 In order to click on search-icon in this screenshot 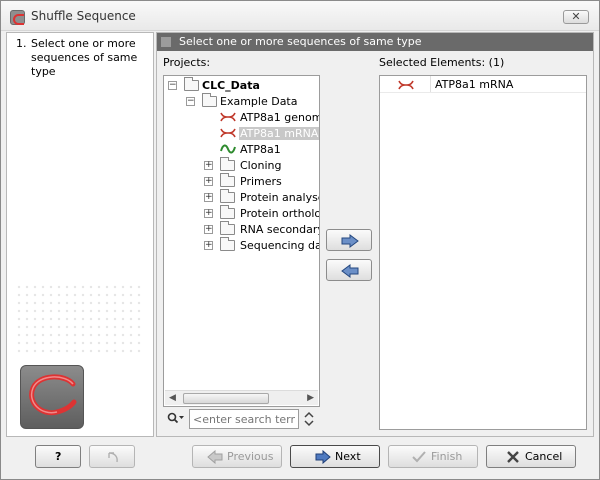, I will do `click(176, 418)`.